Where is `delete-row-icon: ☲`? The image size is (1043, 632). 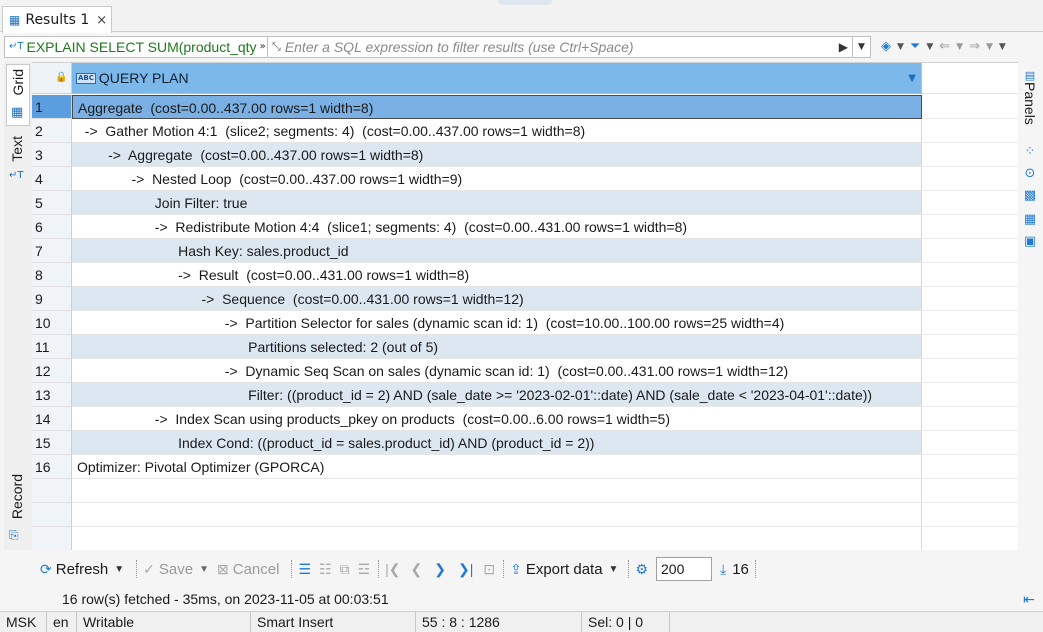
delete-row-icon: ☲ is located at coordinates (364, 569).